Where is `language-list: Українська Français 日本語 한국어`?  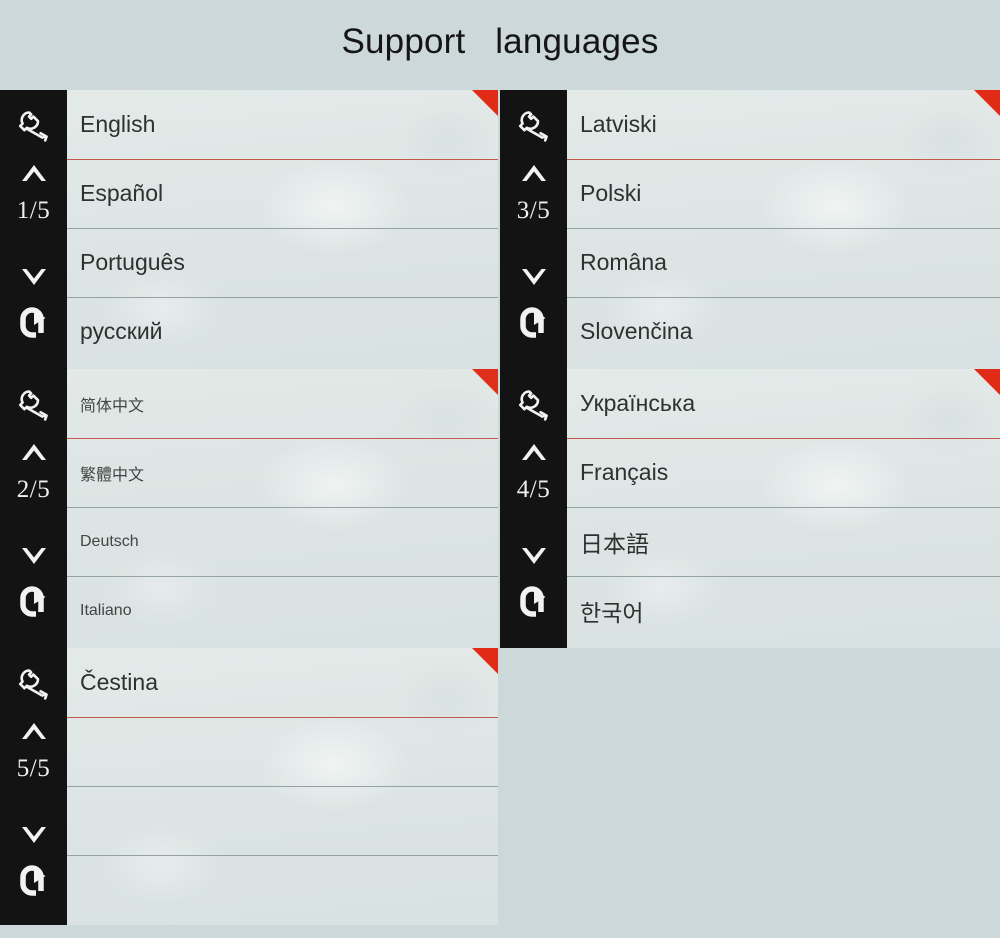
language-list: Українська Français 日本語 한국어 is located at coordinates (783, 508).